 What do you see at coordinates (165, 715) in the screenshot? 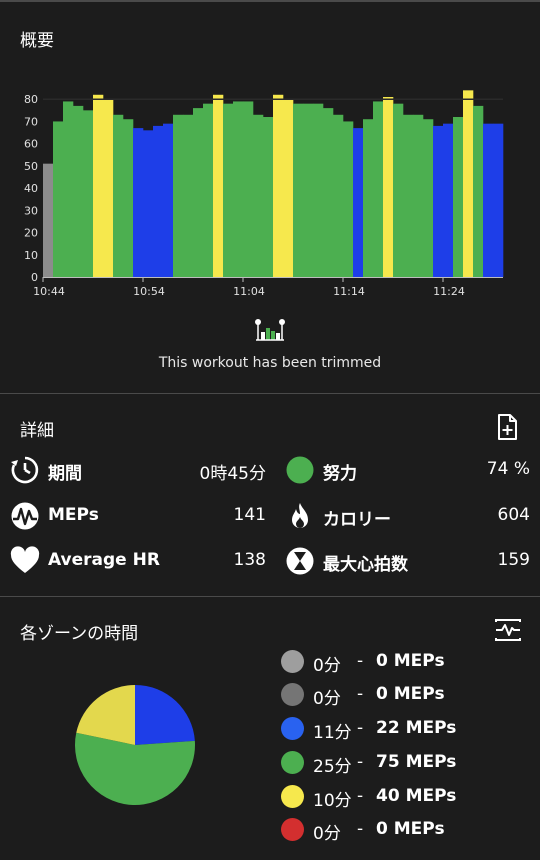
I see `pie-slice-blue-zone` at bounding box center [165, 715].